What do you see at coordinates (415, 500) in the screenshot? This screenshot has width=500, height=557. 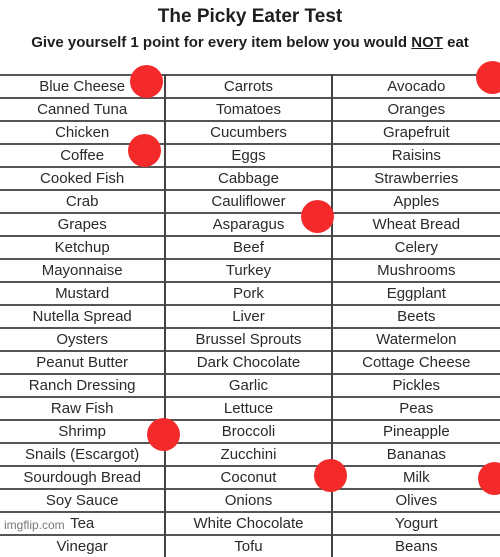 I see `food-item-cell: Olives` at bounding box center [415, 500].